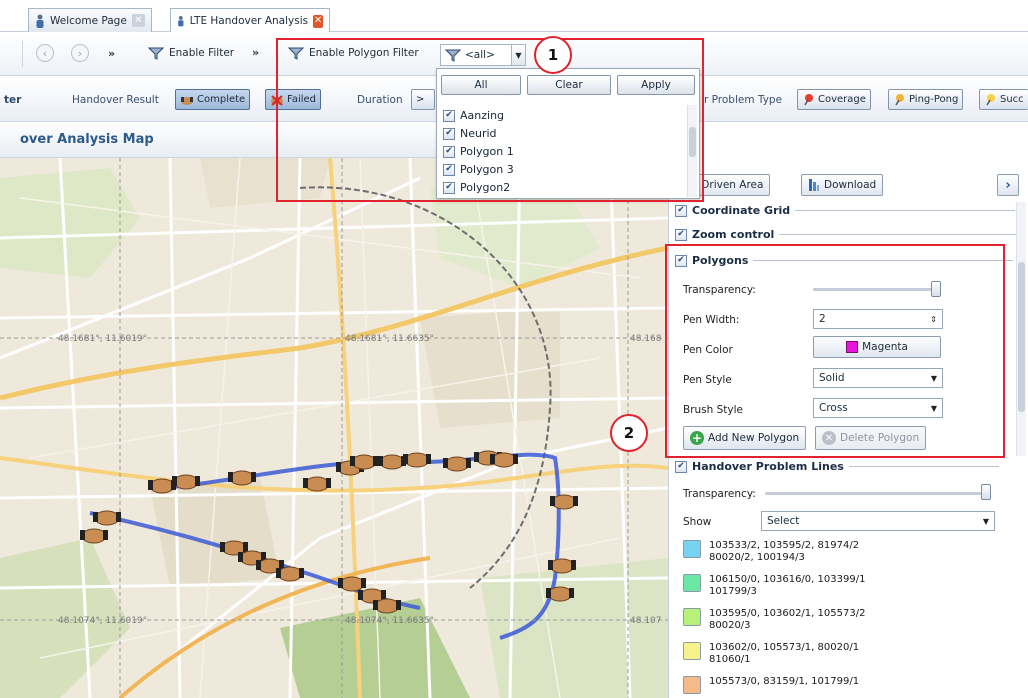 The image size is (1028, 698). Describe the element at coordinates (784, 681) in the screenshot. I see `legend-text: 105573/0, 83159/1, 101799/1` at that location.